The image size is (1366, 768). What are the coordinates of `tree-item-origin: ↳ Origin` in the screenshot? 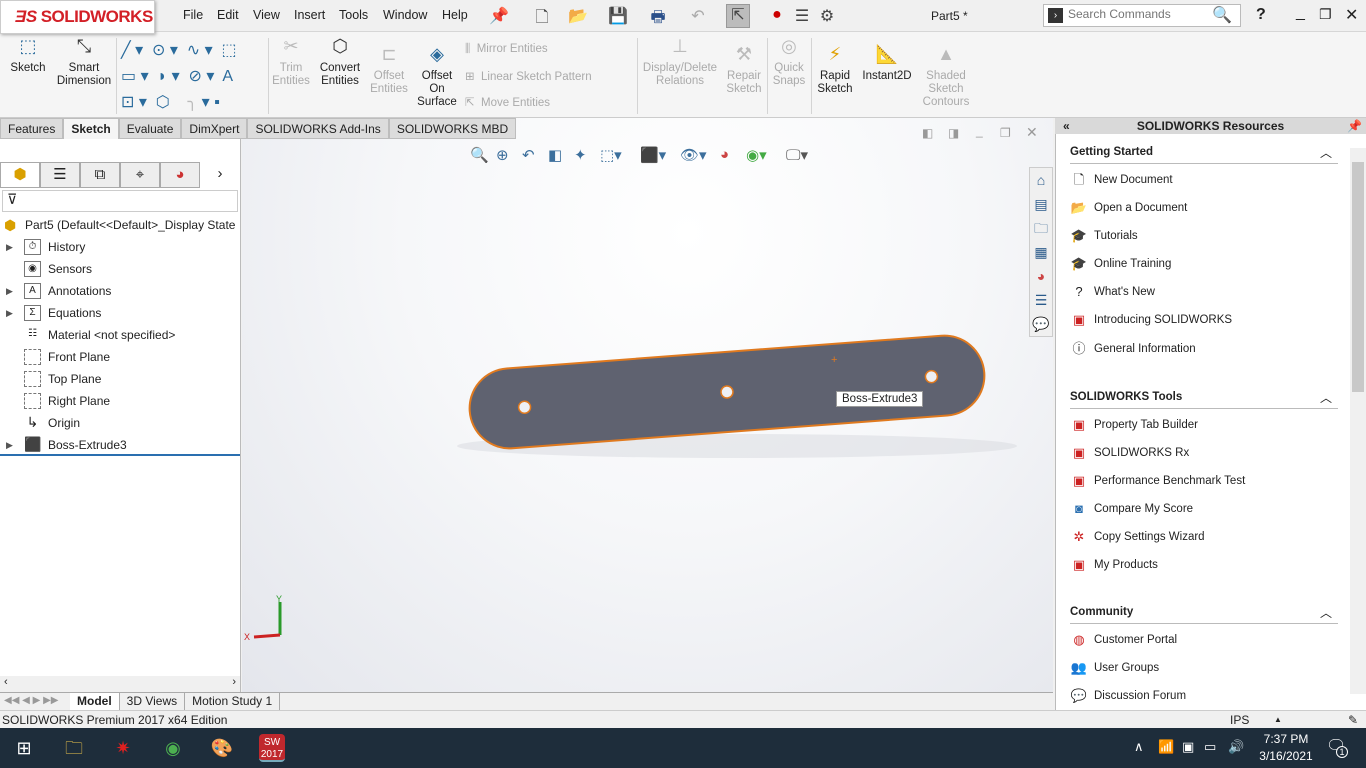 It's located at (120, 423).